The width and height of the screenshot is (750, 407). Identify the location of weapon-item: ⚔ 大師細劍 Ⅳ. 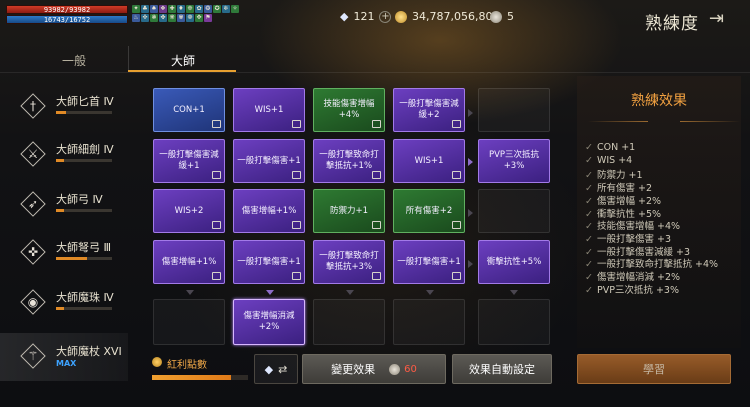
(64, 155).